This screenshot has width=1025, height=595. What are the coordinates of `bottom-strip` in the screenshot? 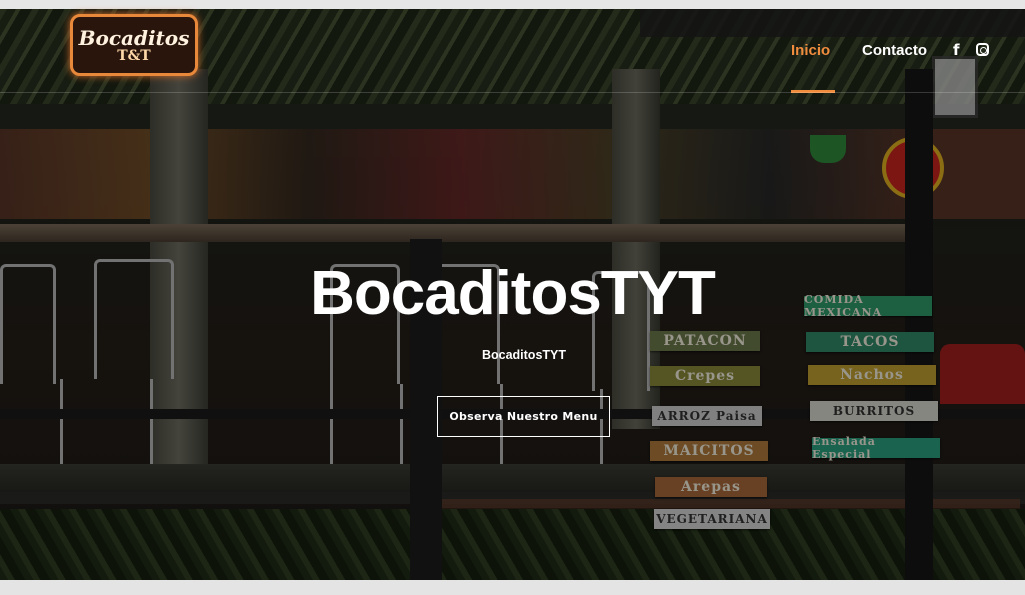 It's located at (512, 587).